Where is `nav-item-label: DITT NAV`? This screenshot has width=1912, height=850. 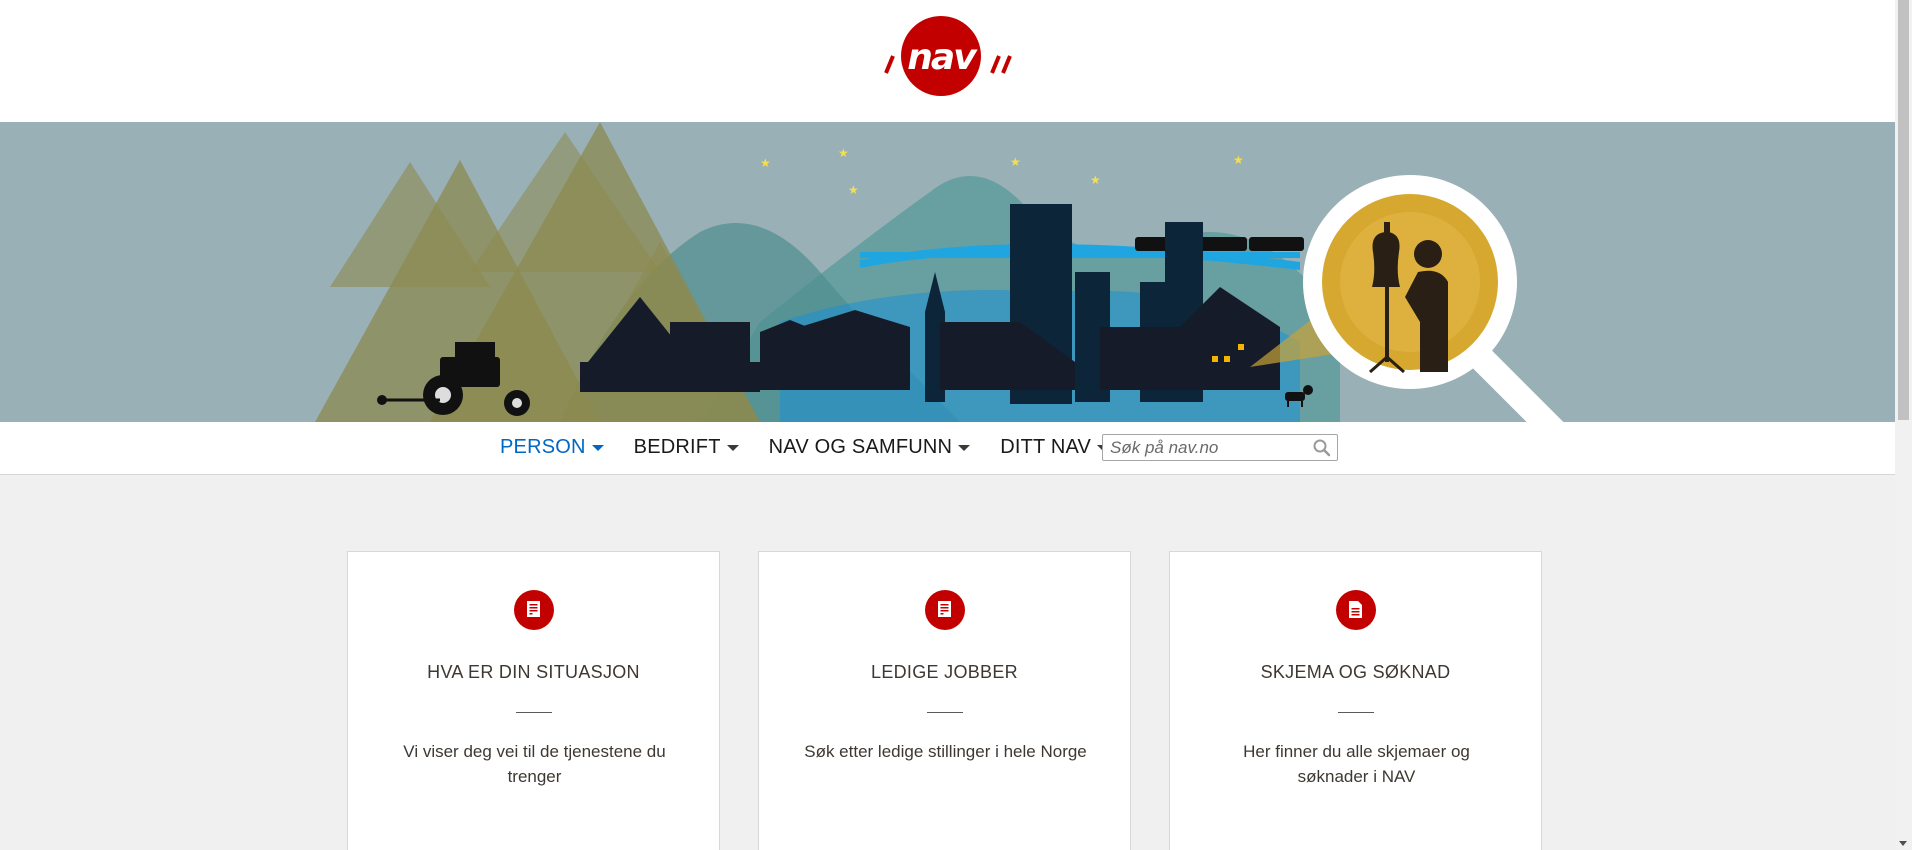
nav-item-label: DITT NAV is located at coordinates (1046, 447).